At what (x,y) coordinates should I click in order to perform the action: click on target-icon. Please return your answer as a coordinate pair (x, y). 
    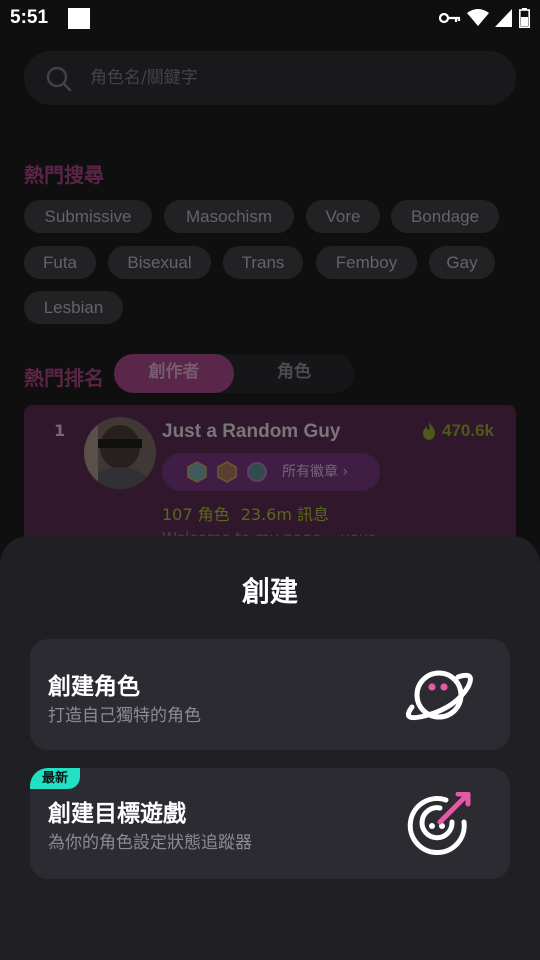
    Looking at the image, I should click on (439, 824).